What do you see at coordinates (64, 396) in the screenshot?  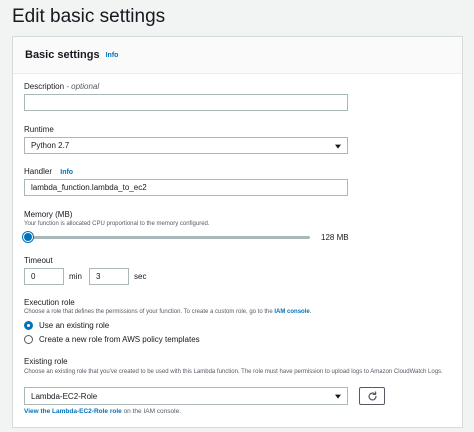 I see `existing-role-value: Lambda-EC2-Role` at bounding box center [64, 396].